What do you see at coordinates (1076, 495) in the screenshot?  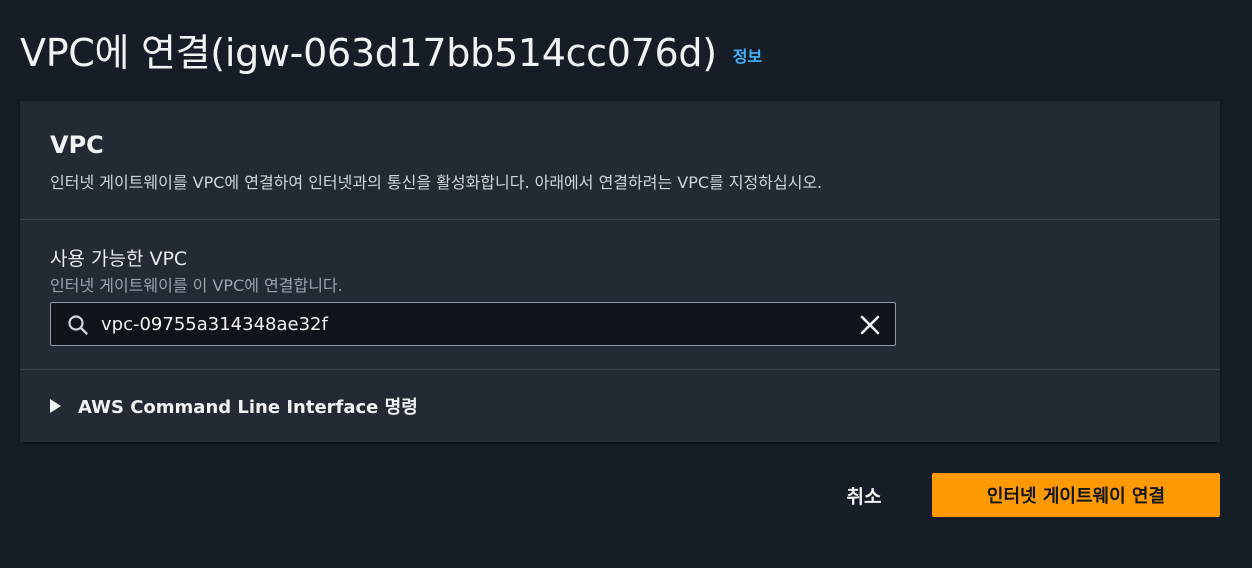 I see `attach-internet-gateway-button: 인터넷 게이트웨이 연결` at bounding box center [1076, 495].